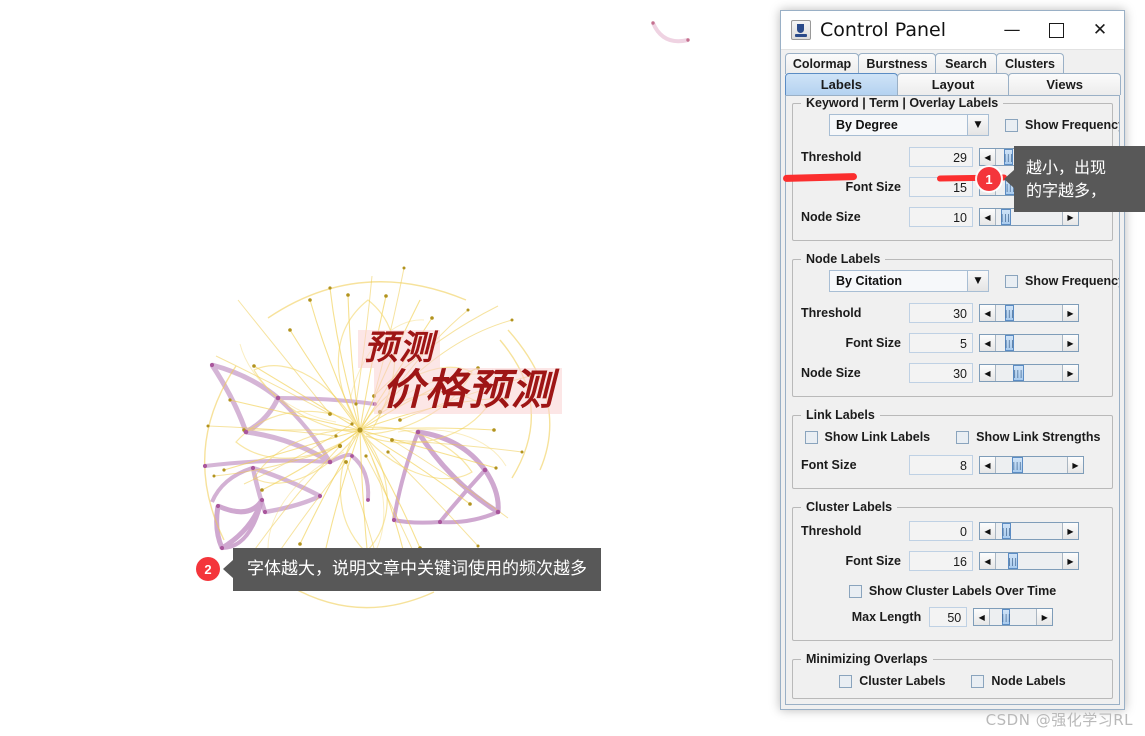 This screenshot has width=1145, height=736. I want to click on tab-layout: Layout, so click(953, 84).